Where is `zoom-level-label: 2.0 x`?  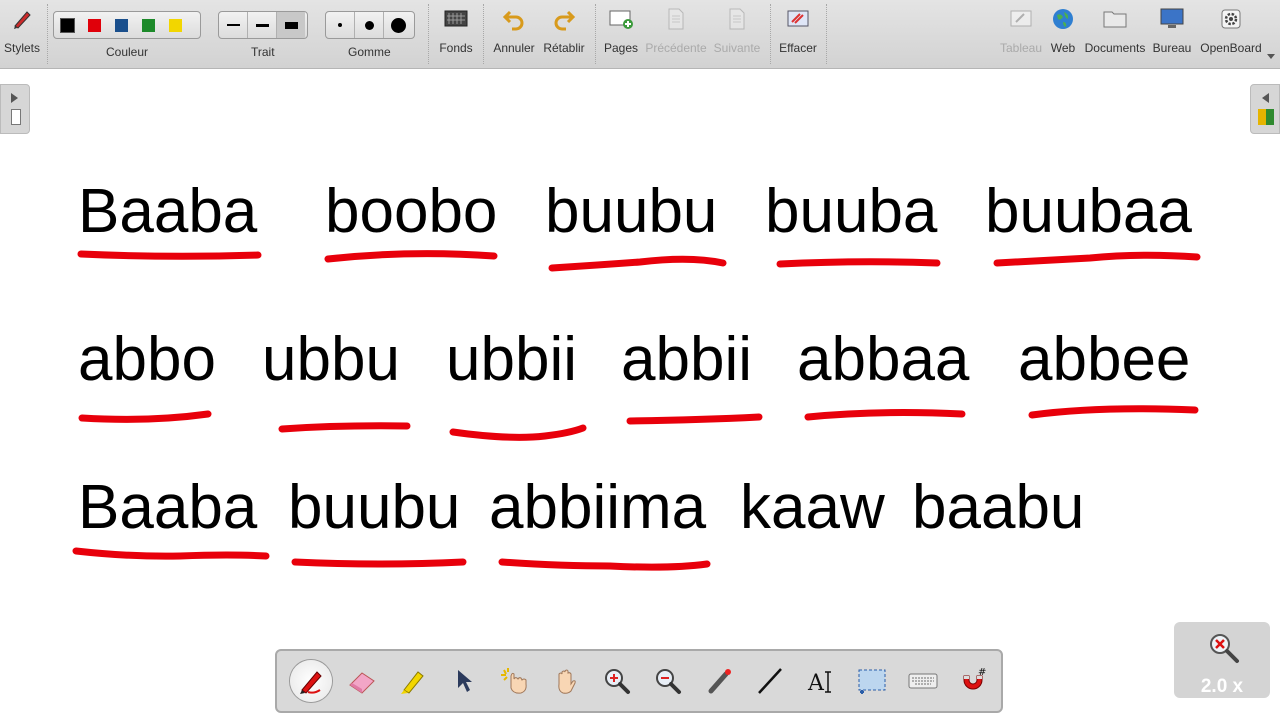 zoom-level-label: 2.0 x is located at coordinates (1222, 686).